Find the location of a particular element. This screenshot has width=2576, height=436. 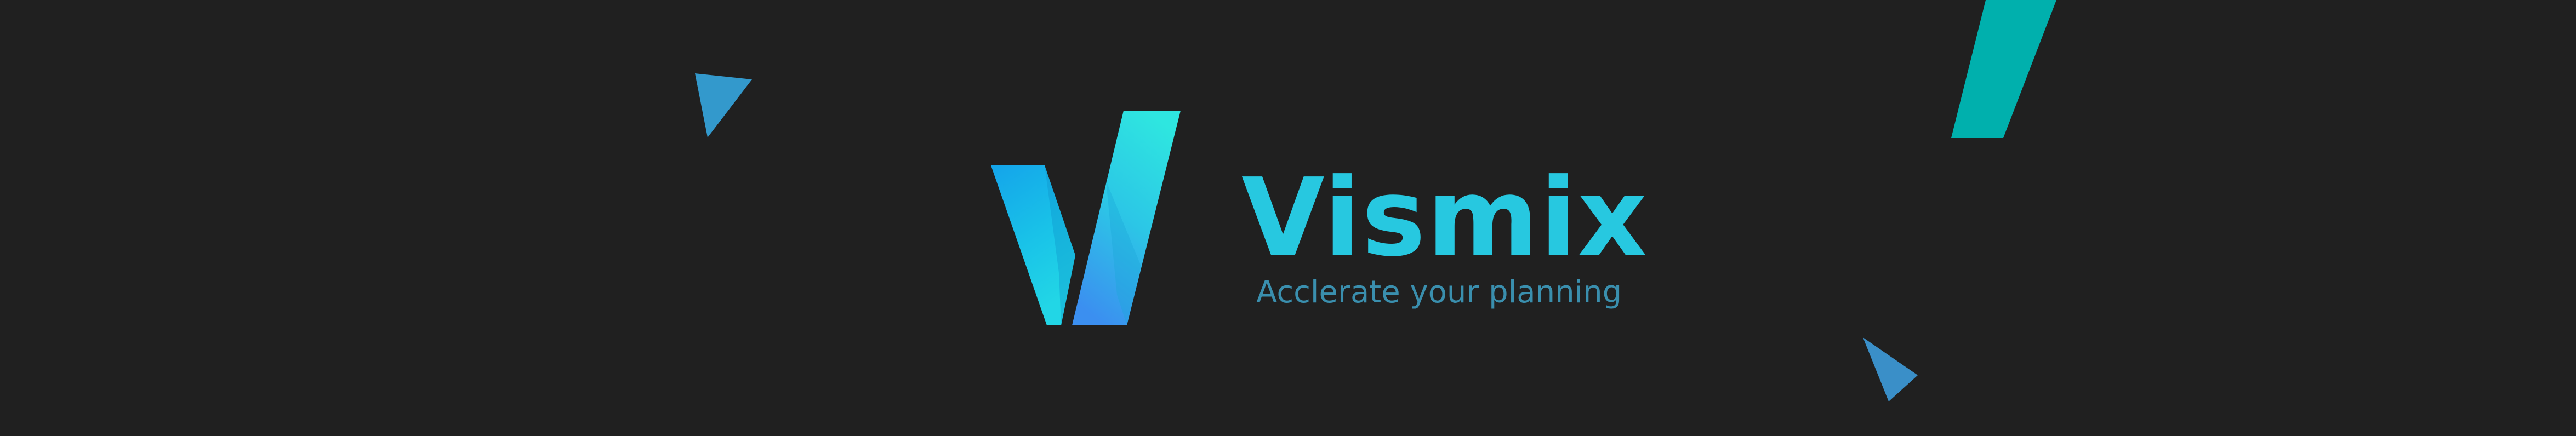

slanted-bar-icon is located at coordinates (2003, 69).